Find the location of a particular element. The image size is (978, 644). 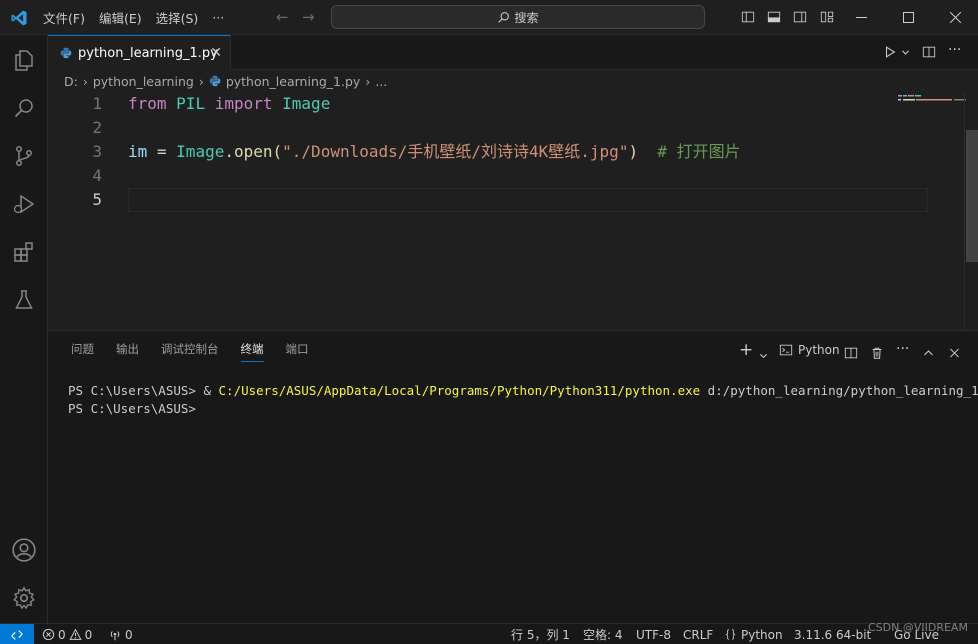

code-line: 5 is located at coordinates (488, 200).